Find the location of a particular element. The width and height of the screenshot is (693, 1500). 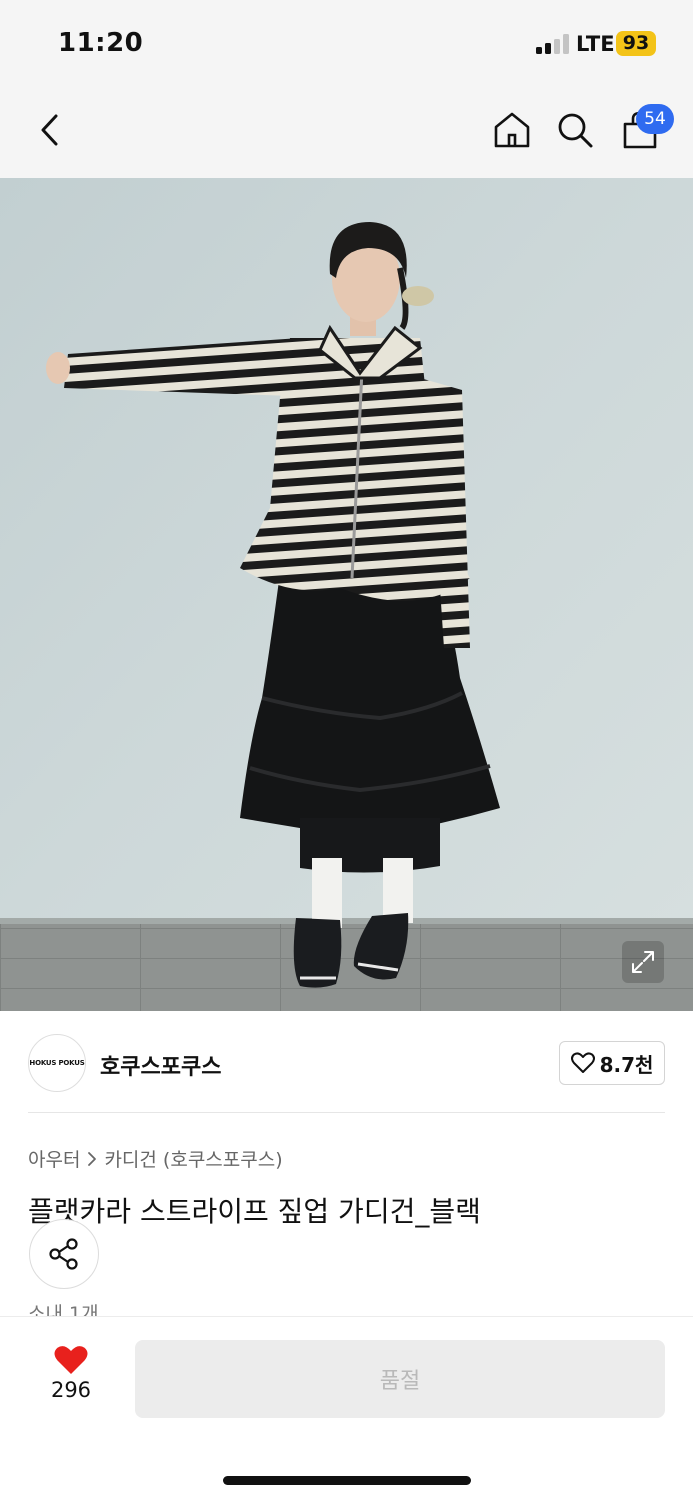

cart-count-badge: 54 is located at coordinates (655, 119).